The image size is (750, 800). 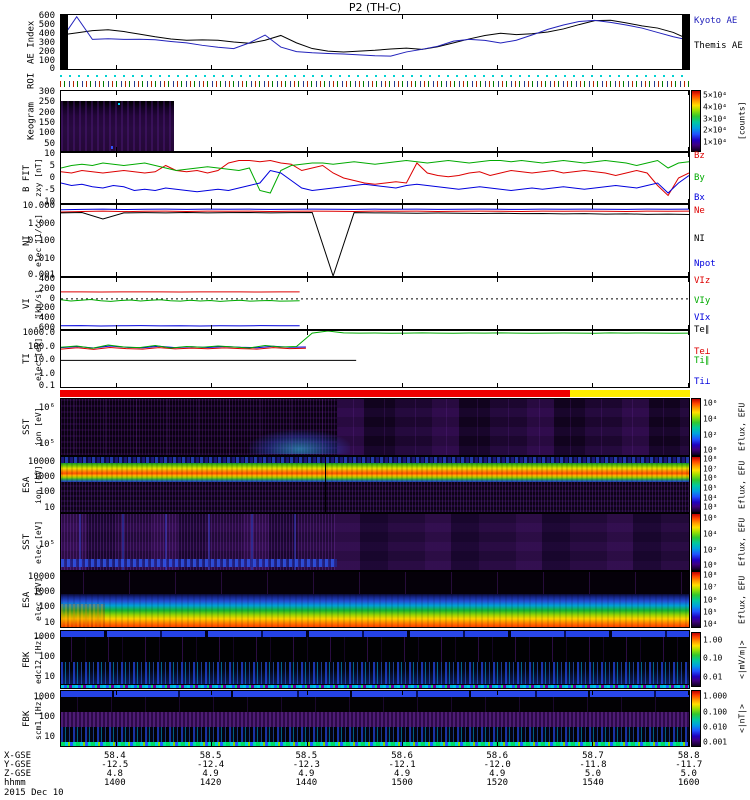 I want to click on tick-label: 10.0, so click(x=44, y=360).